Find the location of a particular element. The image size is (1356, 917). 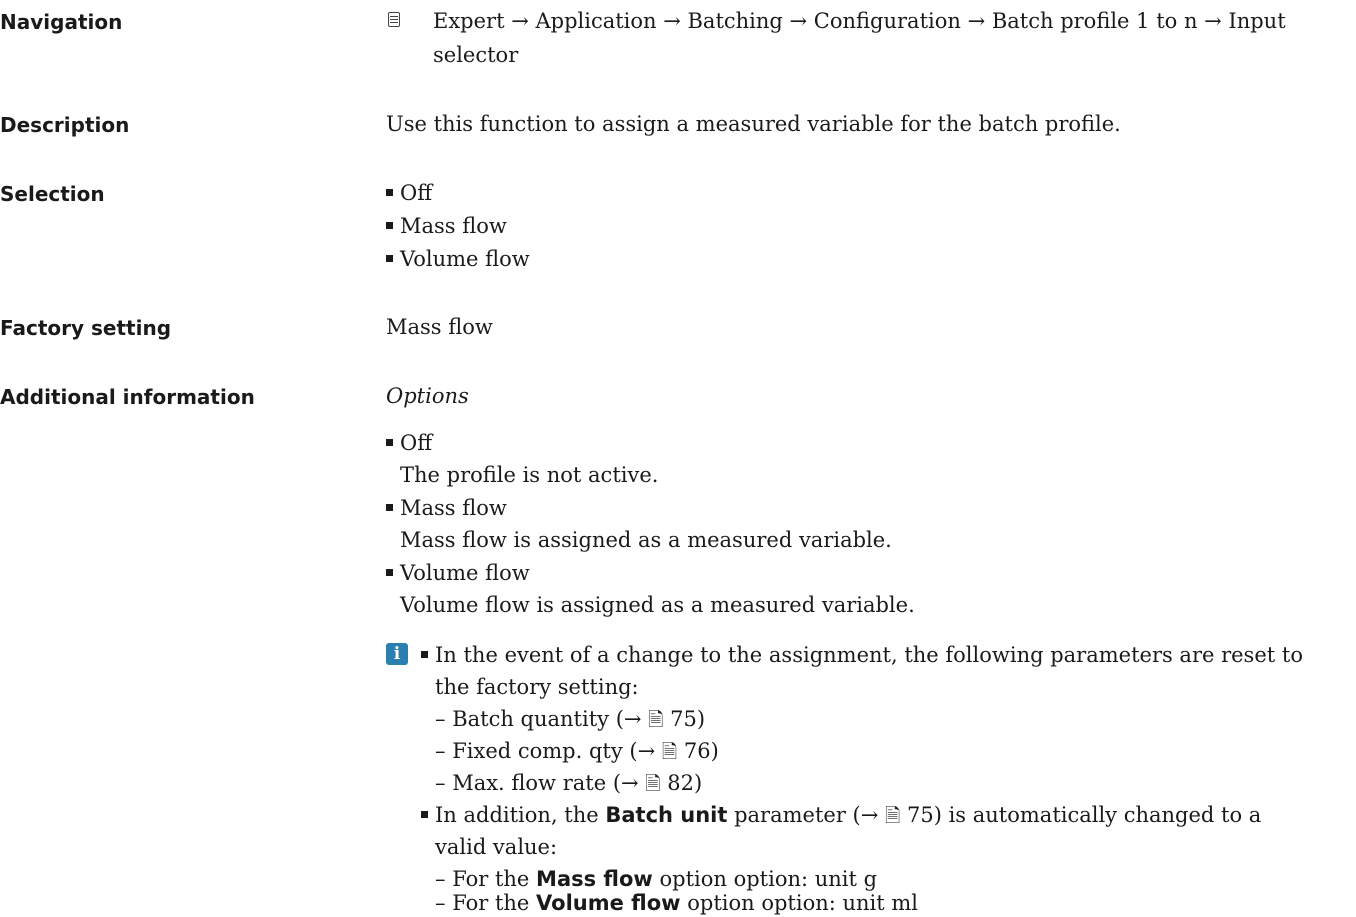

selection-option: Volume flow is located at coordinates (458, 259).